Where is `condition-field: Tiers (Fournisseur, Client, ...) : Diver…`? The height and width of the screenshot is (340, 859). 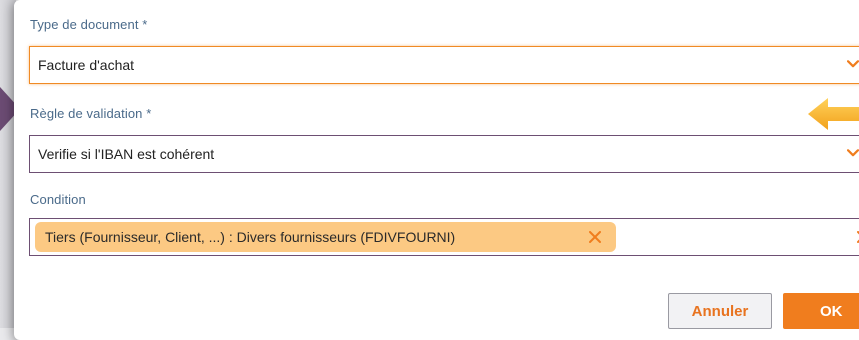 condition-field: Tiers (Fournisseur, Client, ...) : Diver… is located at coordinates (444, 237).